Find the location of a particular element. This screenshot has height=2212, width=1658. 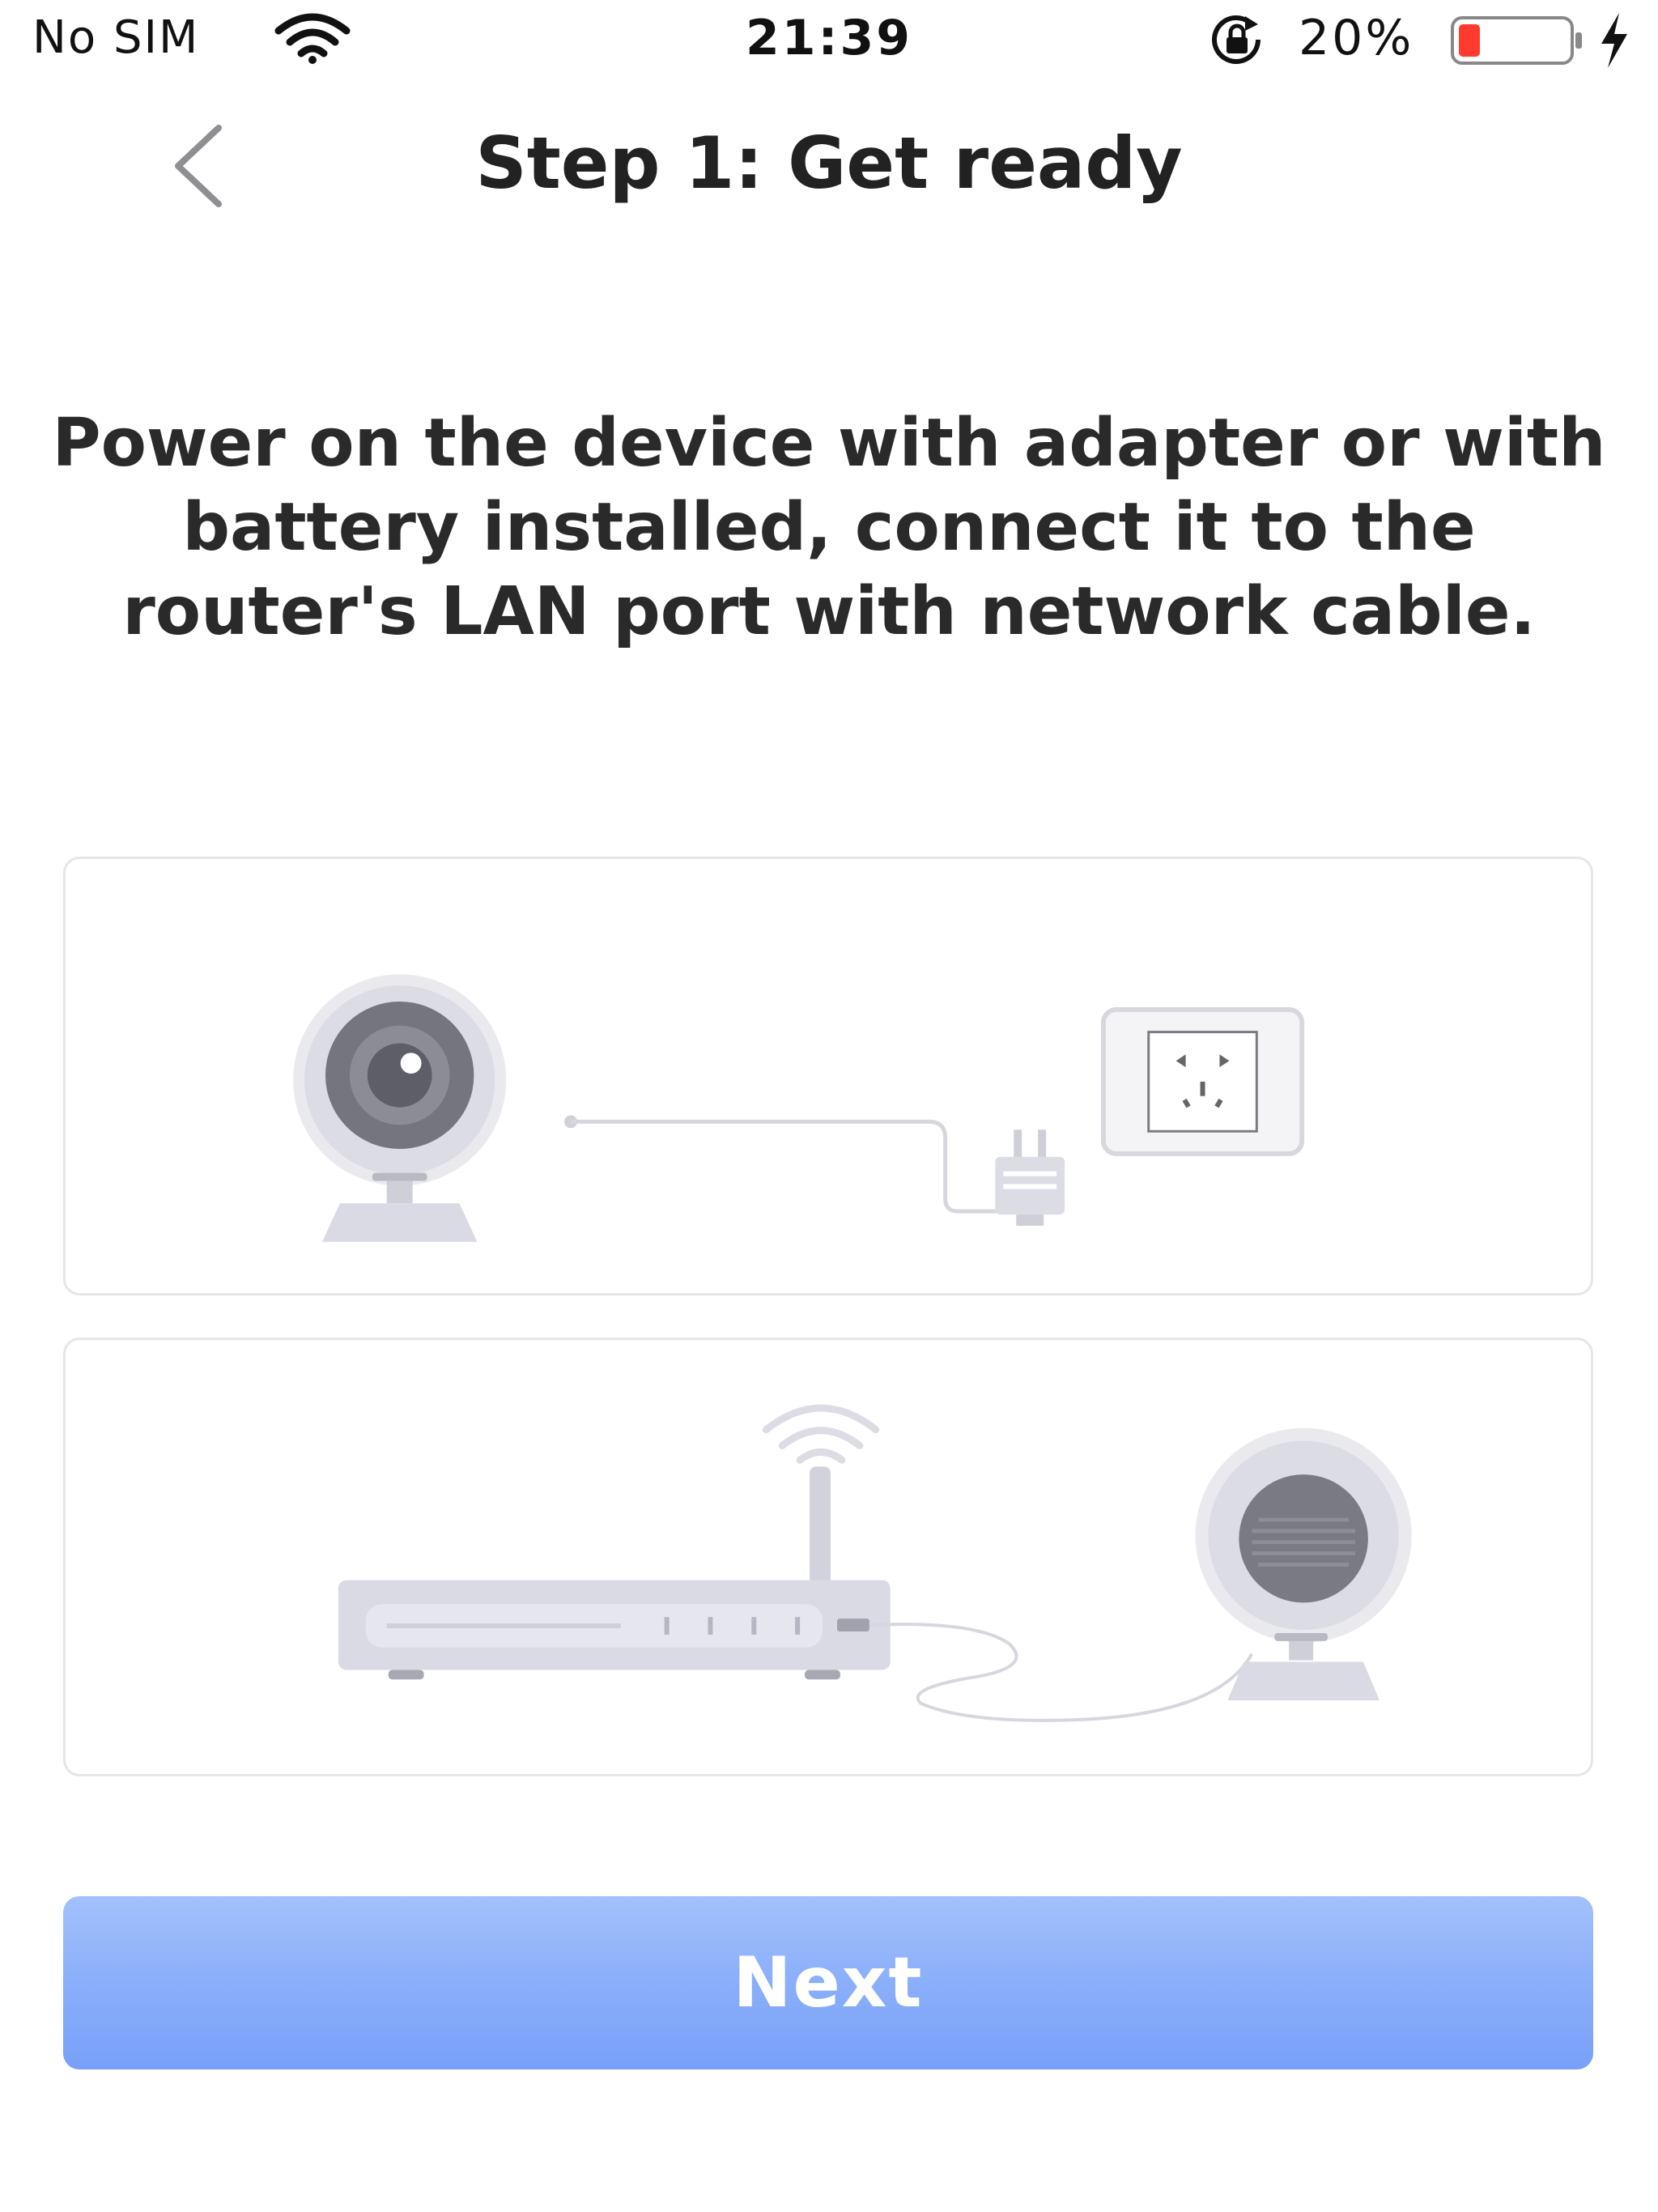

charging-icon is located at coordinates (1614, 41).